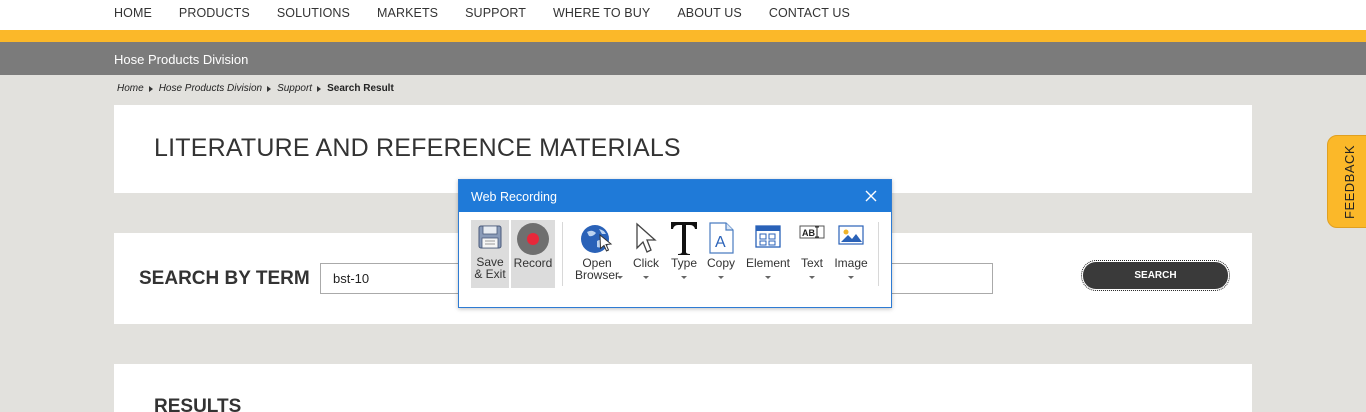 This screenshot has height=412, width=1366. What do you see at coordinates (533, 263) in the screenshot?
I see `record-label: Record` at bounding box center [533, 263].